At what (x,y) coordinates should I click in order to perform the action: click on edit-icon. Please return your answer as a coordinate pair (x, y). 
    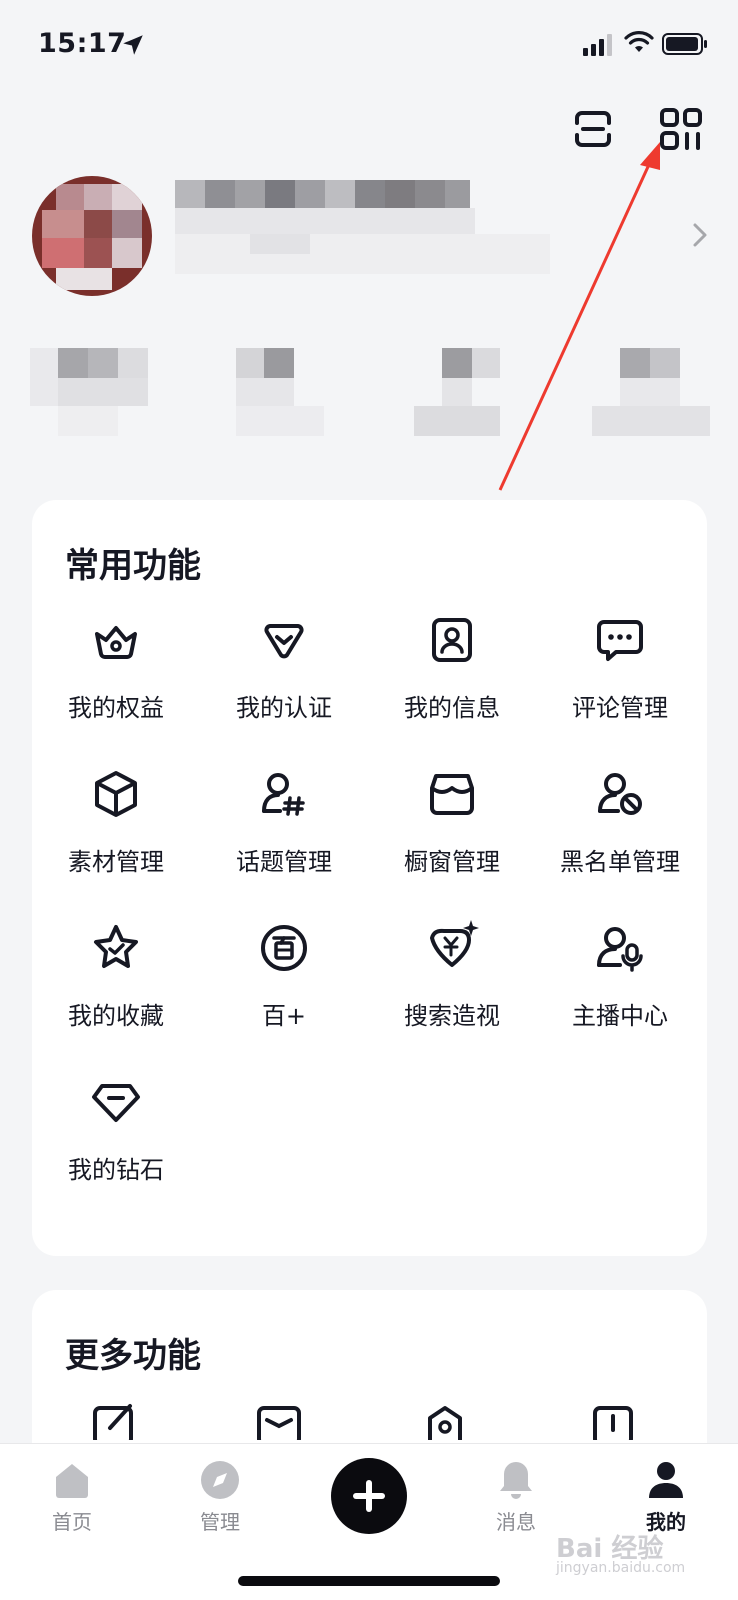
    Looking at the image, I should click on (115, 1420).